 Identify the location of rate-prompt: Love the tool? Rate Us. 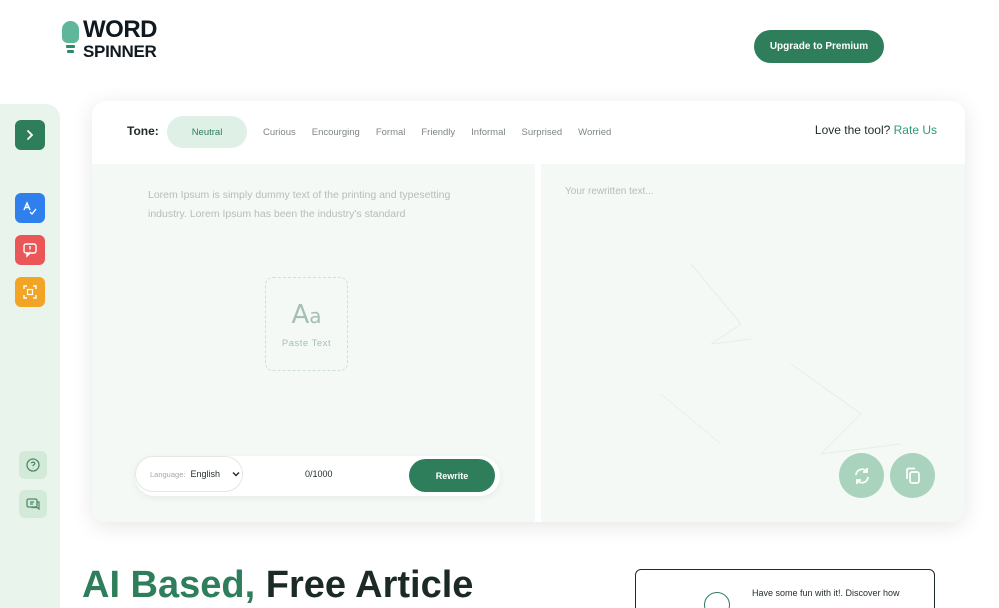
(876, 130).